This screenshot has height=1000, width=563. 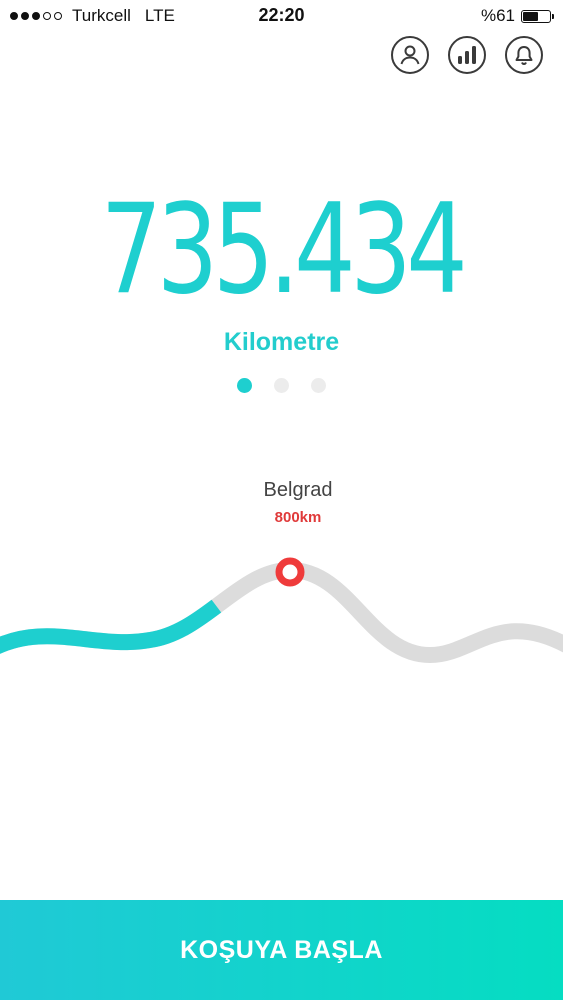 What do you see at coordinates (298, 517) in the screenshot?
I see `milestone-distance: 800km` at bounding box center [298, 517].